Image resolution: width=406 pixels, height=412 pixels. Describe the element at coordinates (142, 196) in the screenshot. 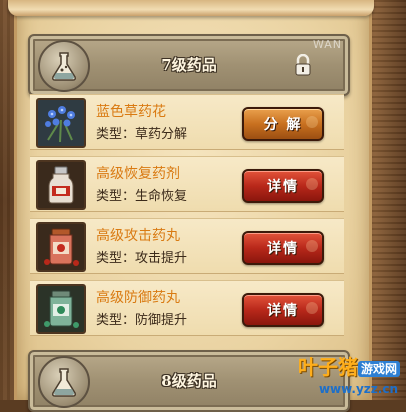

I see `item-type: 类型：生命恢复` at that location.